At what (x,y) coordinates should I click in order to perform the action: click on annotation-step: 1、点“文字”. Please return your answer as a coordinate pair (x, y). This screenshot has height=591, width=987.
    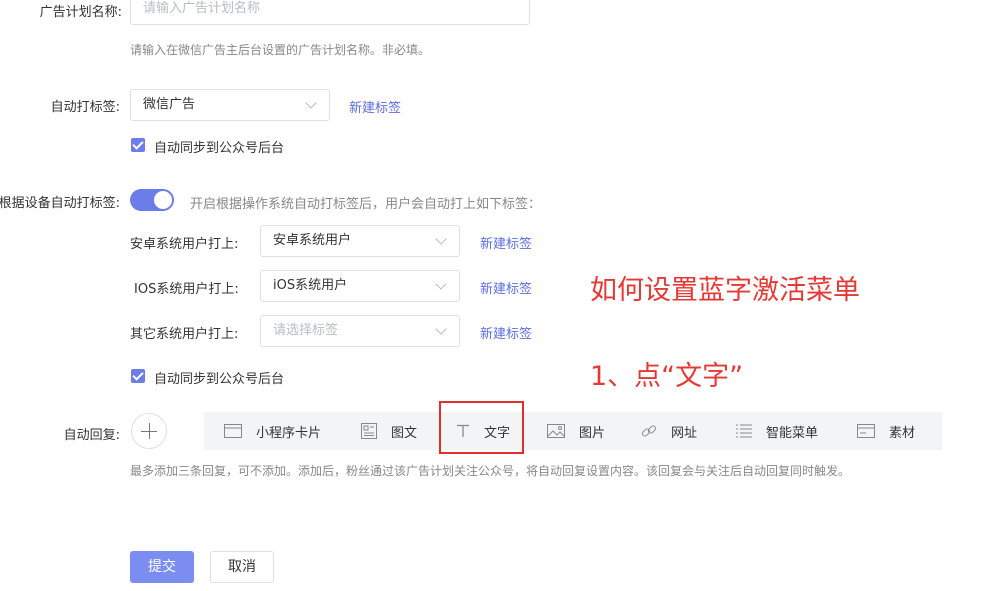
    Looking at the image, I should click on (667, 376).